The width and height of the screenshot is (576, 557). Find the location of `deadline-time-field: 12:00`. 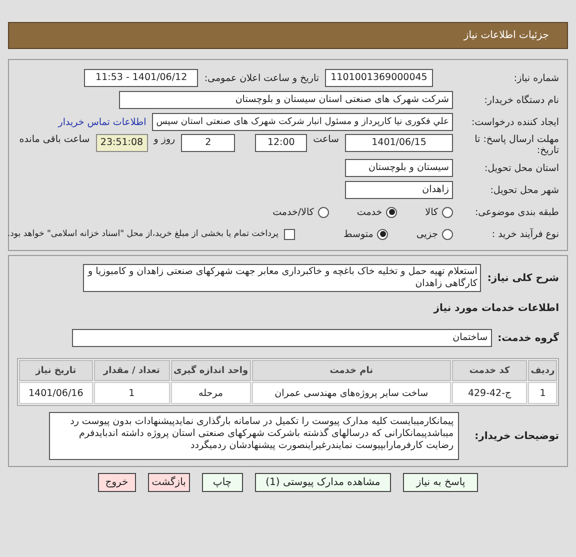

deadline-time-field: 12:00 is located at coordinates (281, 143).